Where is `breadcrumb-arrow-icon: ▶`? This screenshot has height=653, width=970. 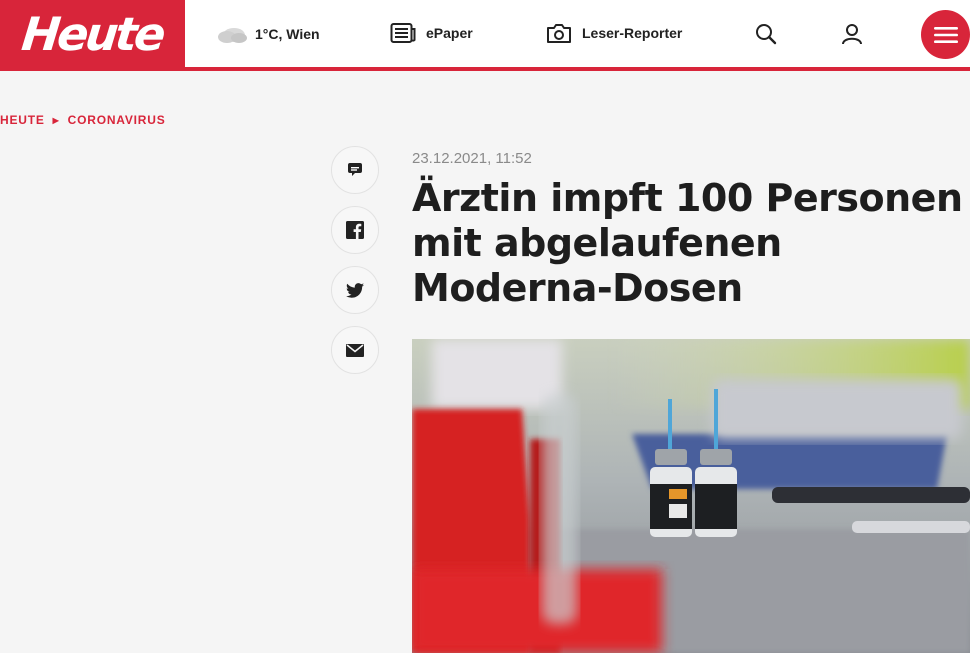 breadcrumb-arrow-icon: ▶ is located at coordinates (56, 120).